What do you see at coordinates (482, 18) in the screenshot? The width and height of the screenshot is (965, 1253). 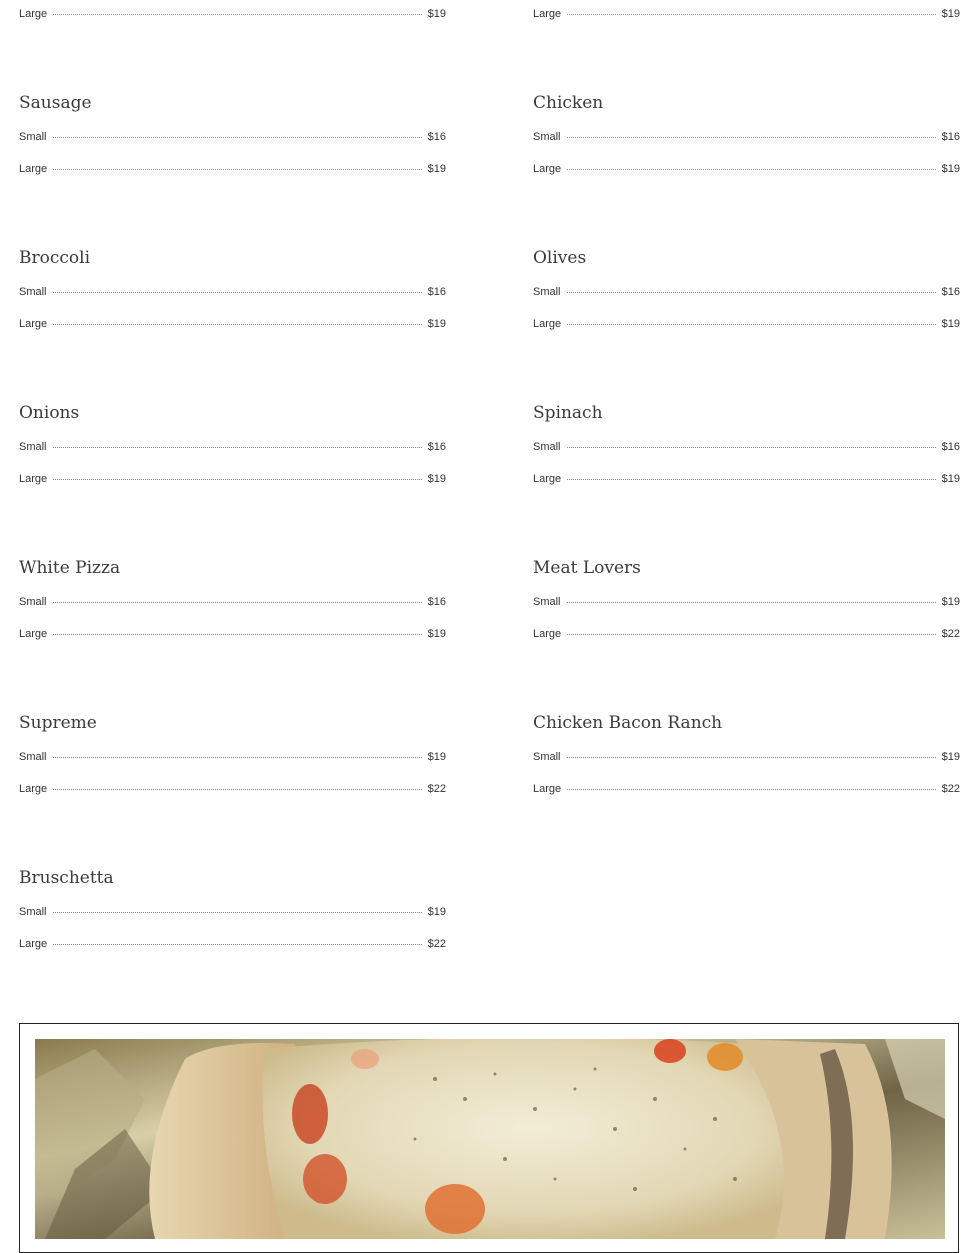 I see `previous-items-row: Large $19 Large $19` at bounding box center [482, 18].